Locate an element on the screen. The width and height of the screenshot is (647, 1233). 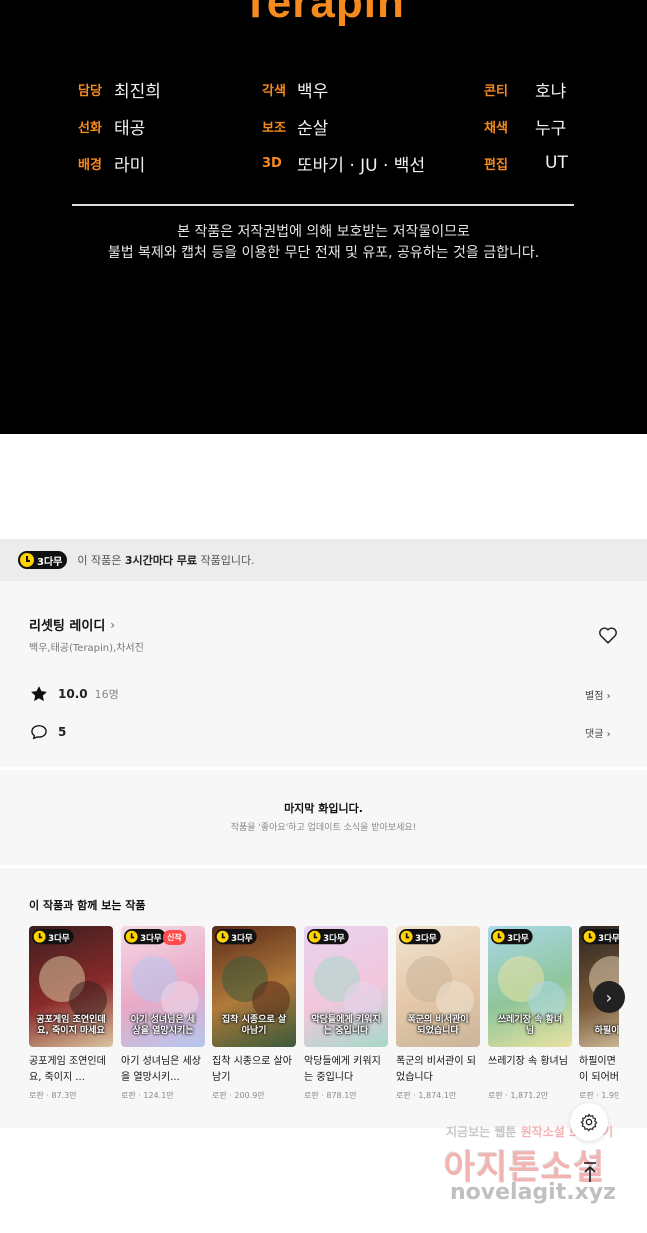
arrow-up-icon is located at coordinates (590, 1172).